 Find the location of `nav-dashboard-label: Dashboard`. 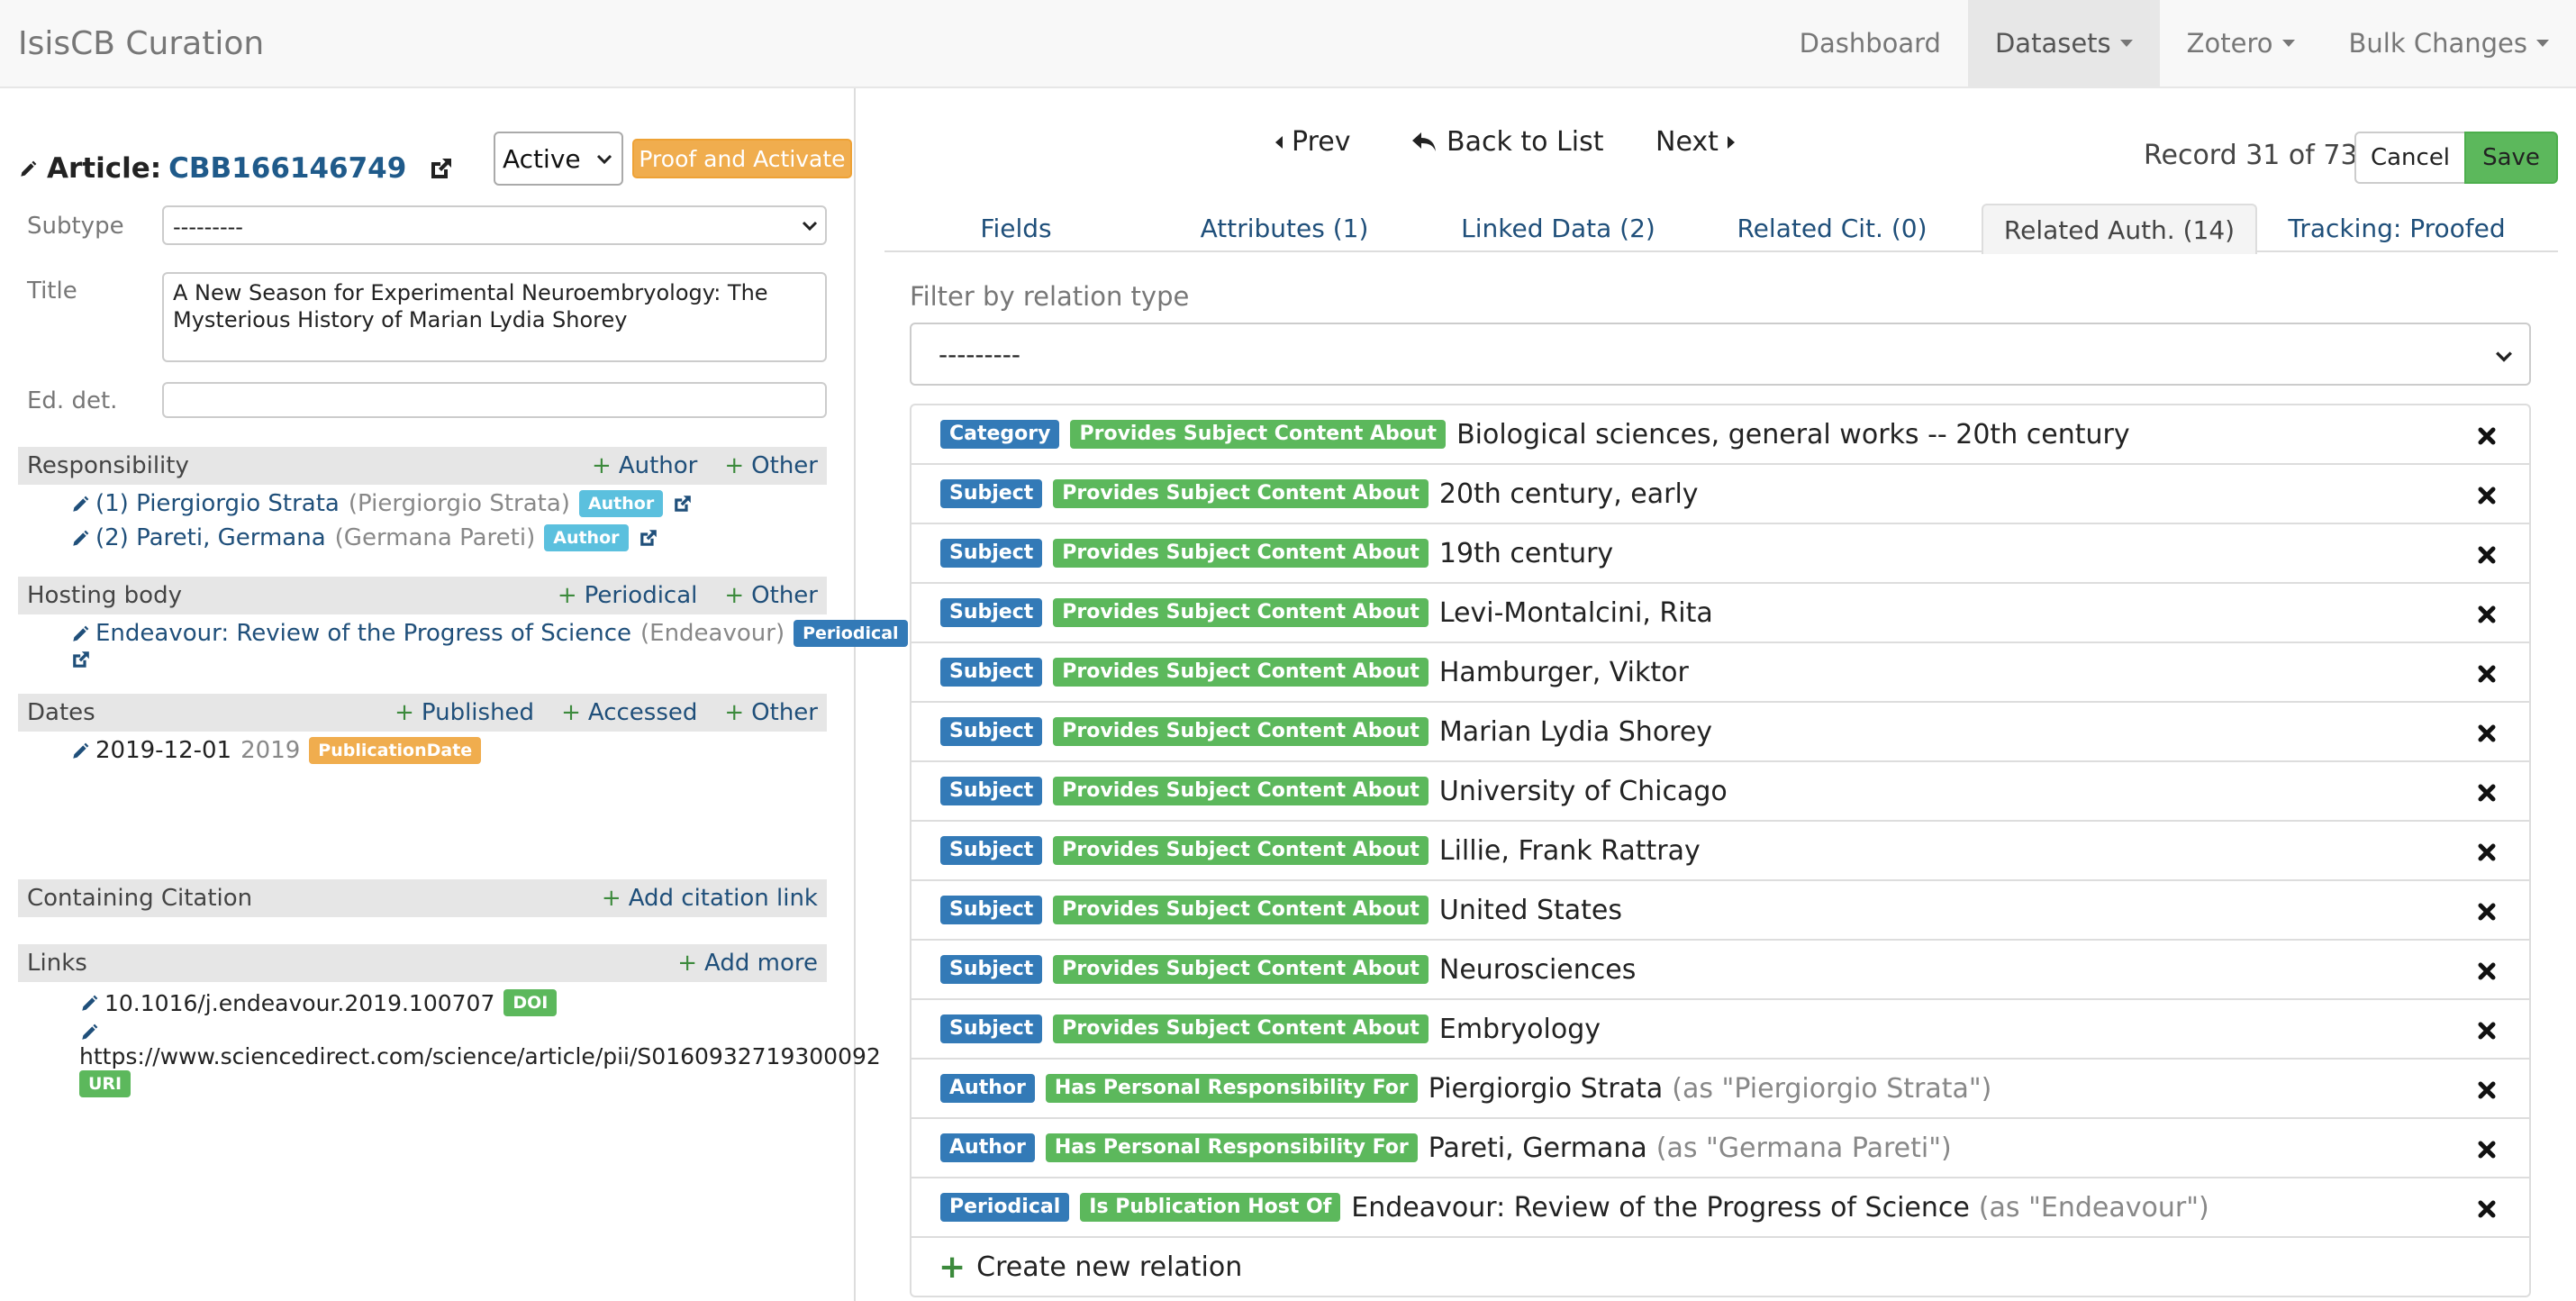

nav-dashboard-label: Dashboard is located at coordinates (1870, 43).